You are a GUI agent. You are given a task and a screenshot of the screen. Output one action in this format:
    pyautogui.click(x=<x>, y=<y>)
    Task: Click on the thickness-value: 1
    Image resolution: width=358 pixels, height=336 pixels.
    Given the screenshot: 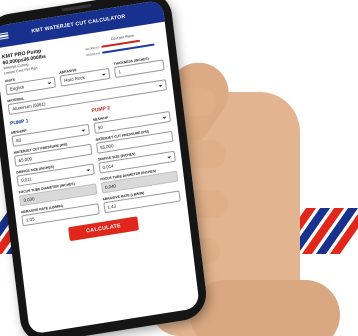 What is the action you would take?
    pyautogui.click(x=120, y=72)
    